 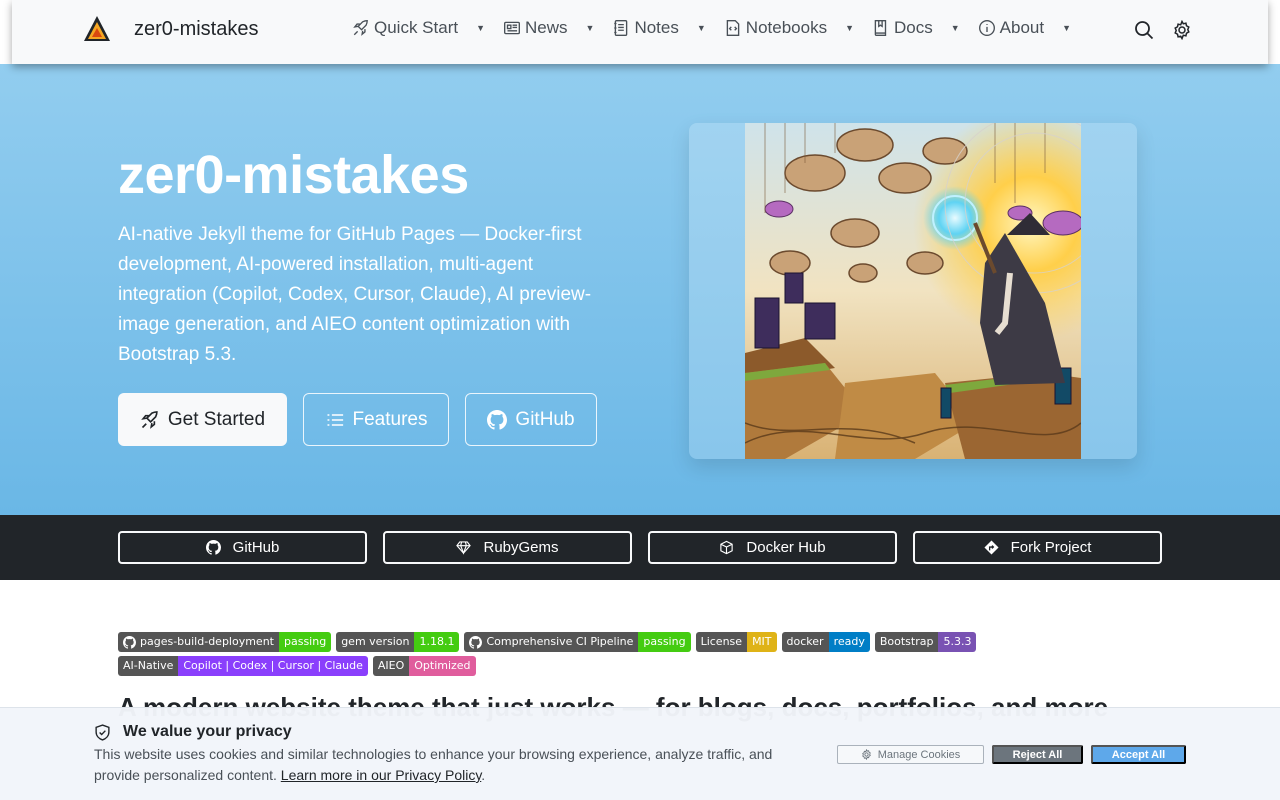 I want to click on badge-label-text: License, so click(x=721, y=641).